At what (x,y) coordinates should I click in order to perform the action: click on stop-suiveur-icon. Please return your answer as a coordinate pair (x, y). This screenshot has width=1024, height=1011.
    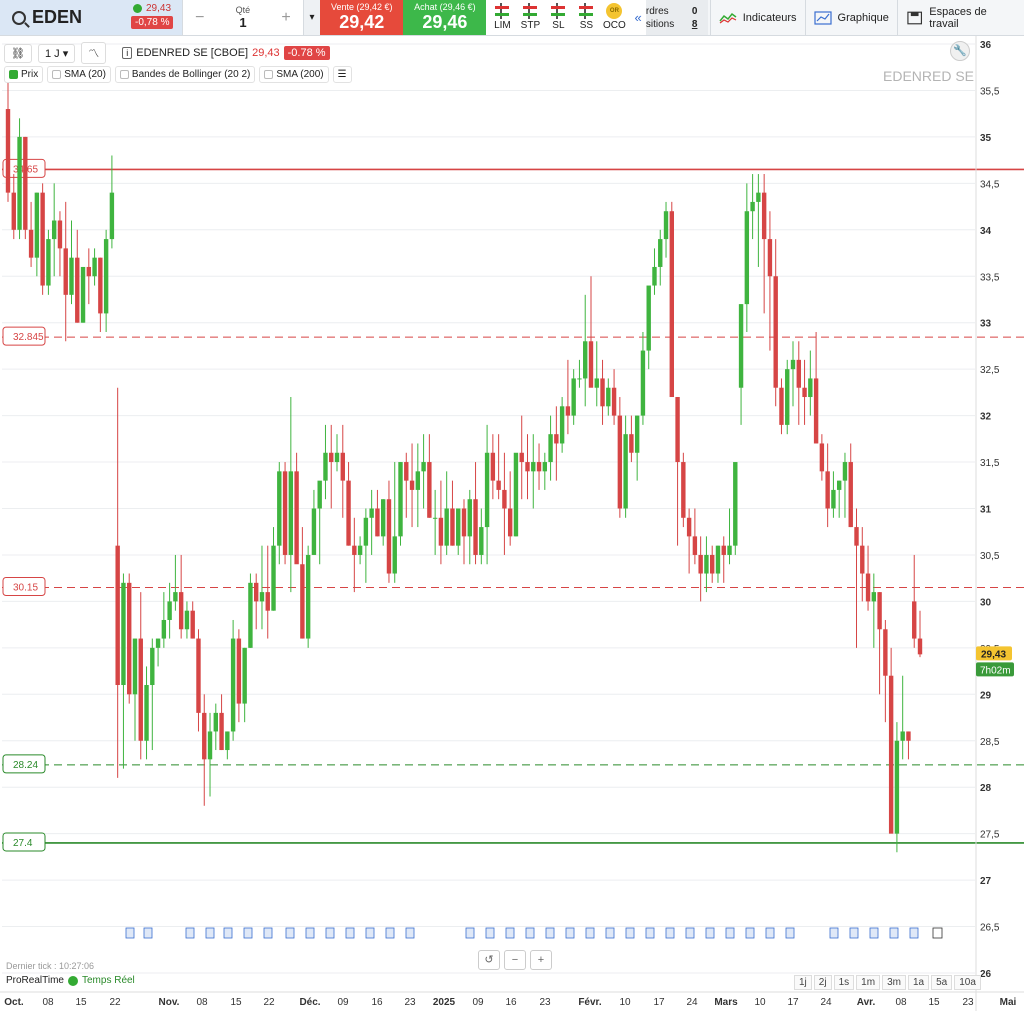
    Looking at the image, I should click on (586, 11).